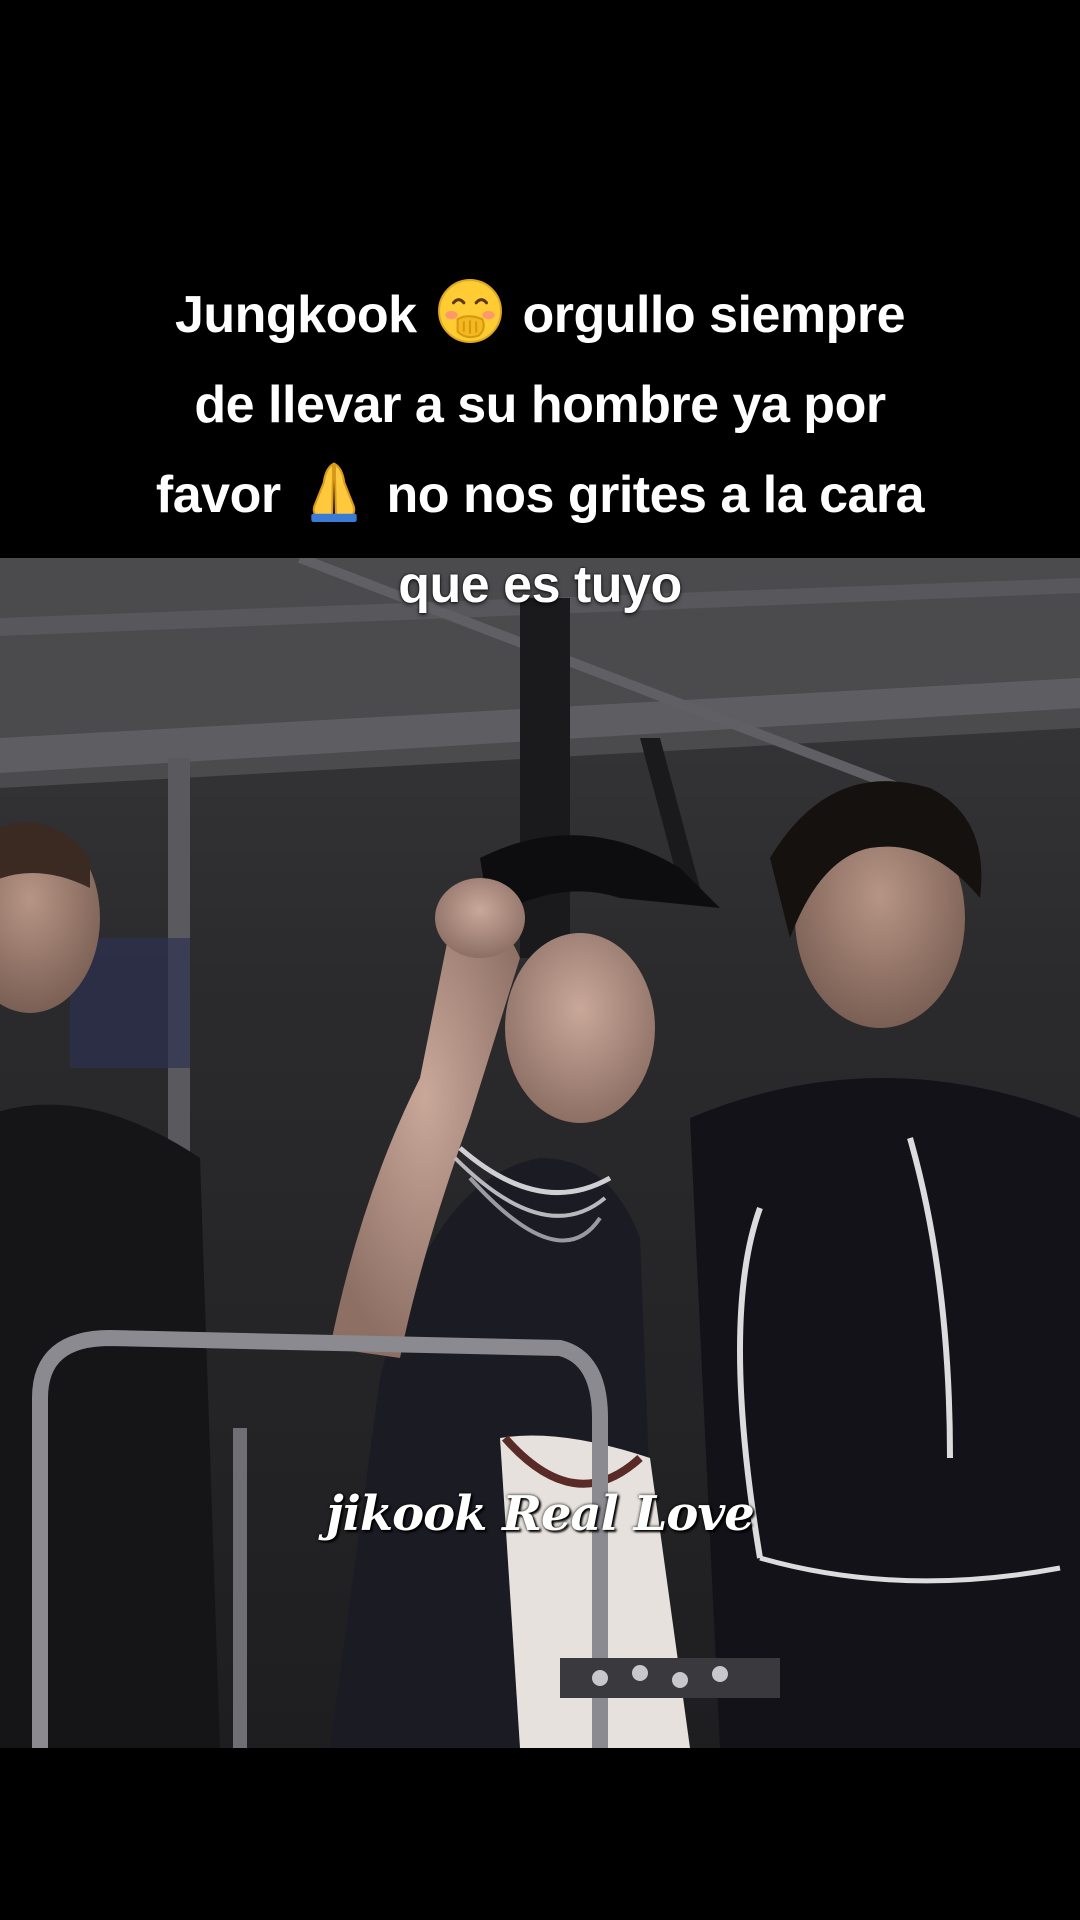 This screenshot has height=1920, width=1080. Describe the element at coordinates (540, 405) in the screenshot. I see `caption-line-2: de llevar a su hombre ya por` at that location.